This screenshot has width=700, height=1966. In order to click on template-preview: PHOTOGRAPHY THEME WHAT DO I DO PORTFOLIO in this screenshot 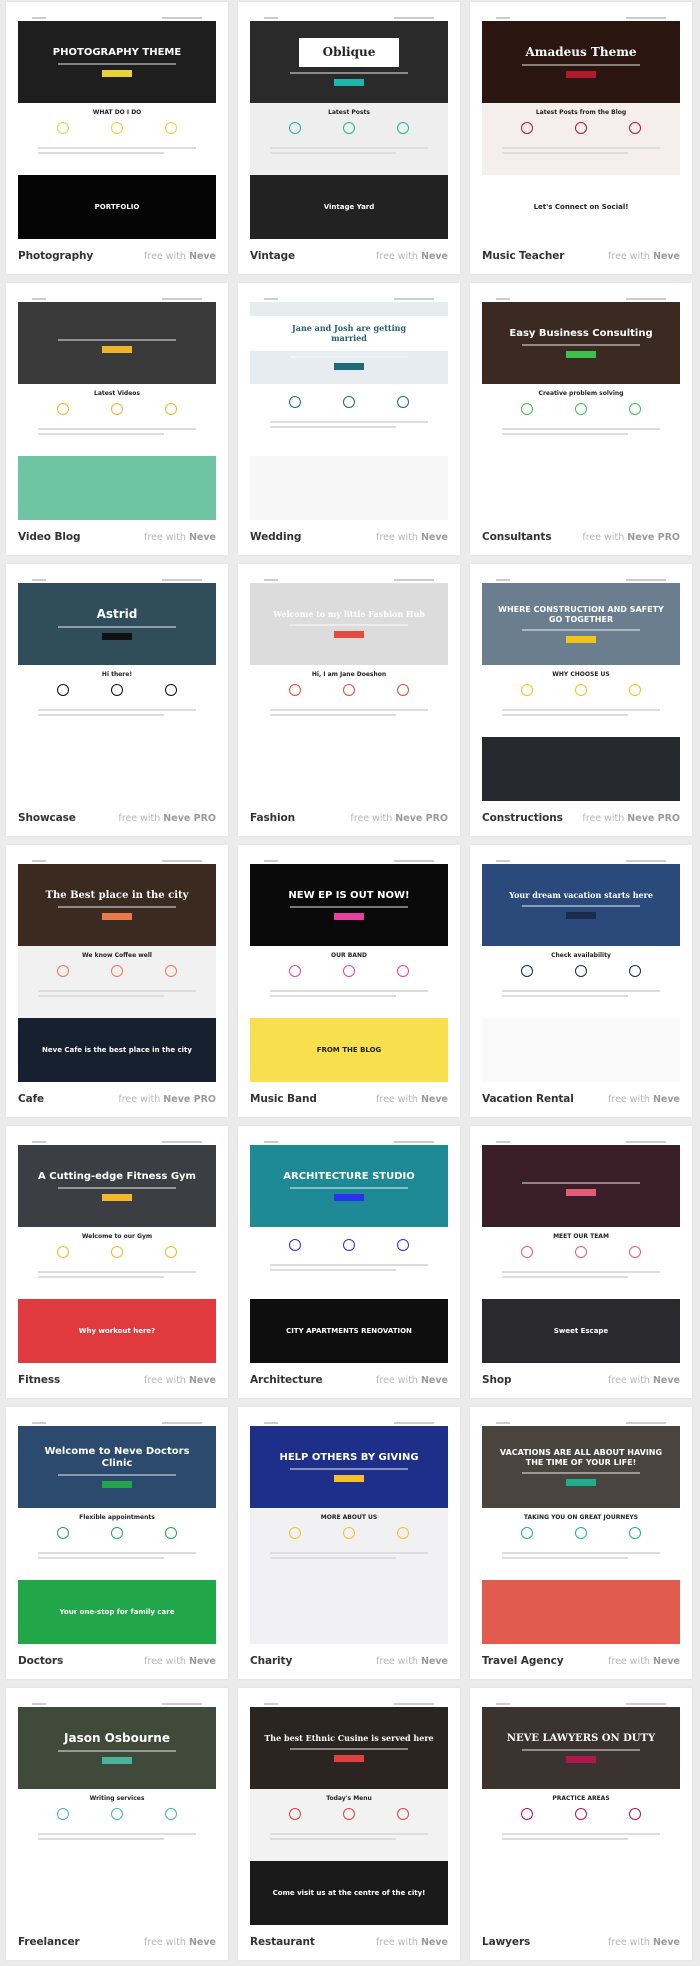, I will do `click(117, 126)`.